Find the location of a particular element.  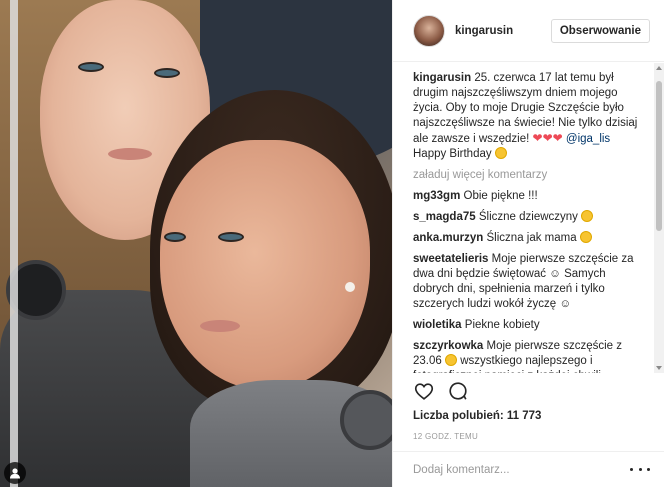

comment-text: Obie piękne !!! is located at coordinates (500, 196).